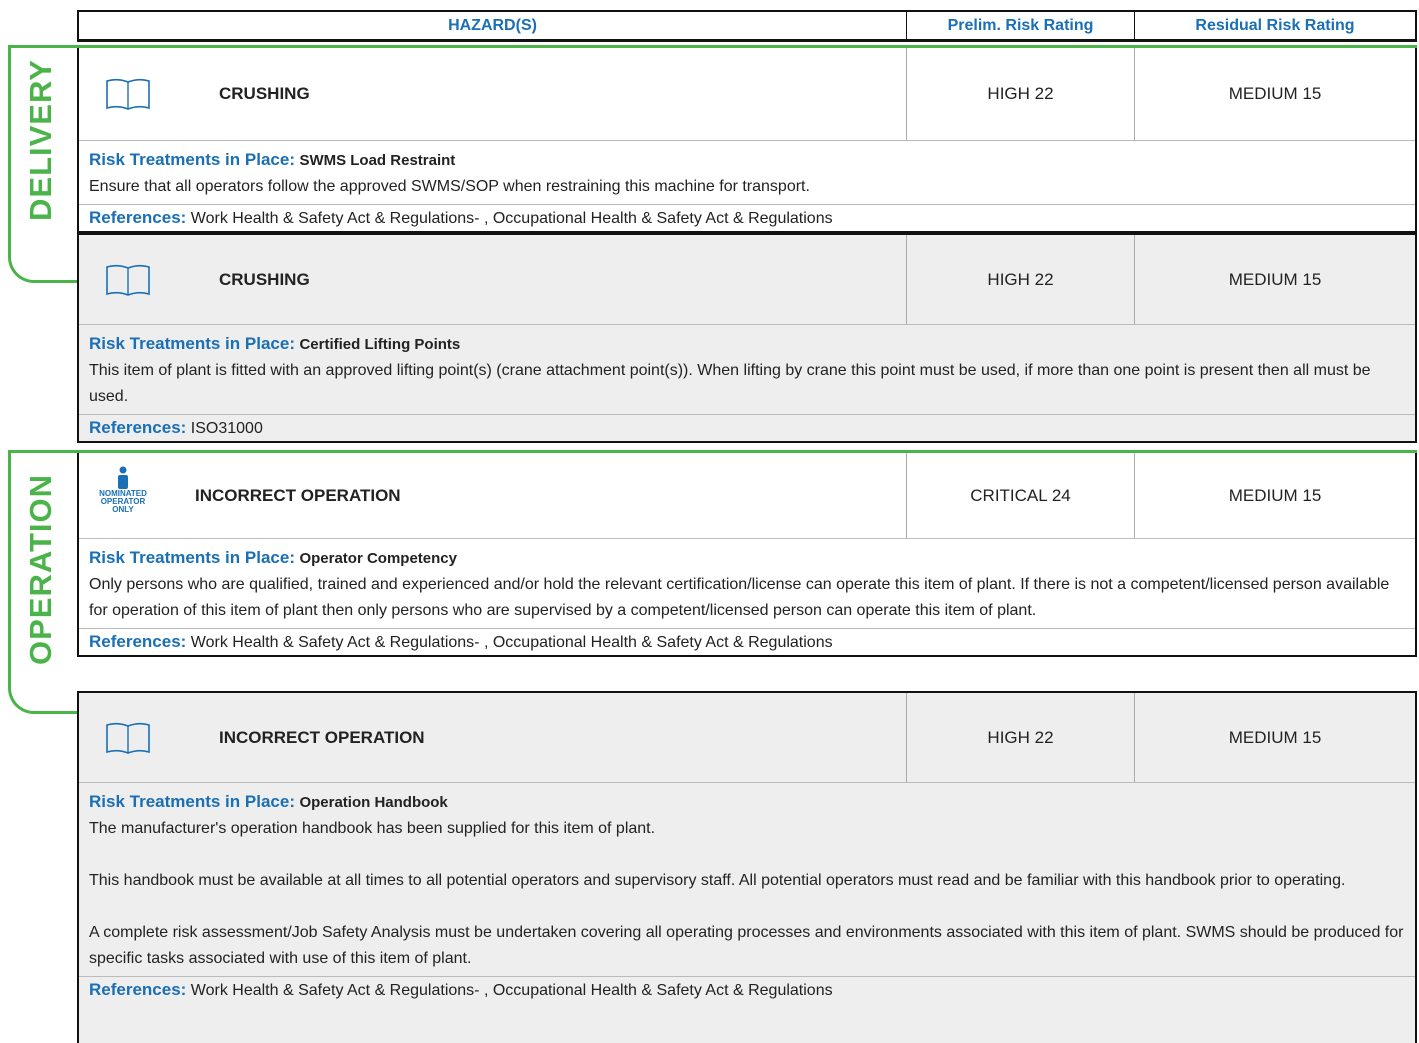  Describe the element at coordinates (1274, 25) in the screenshot. I see `header-residual-rating: Residual Risk Rating` at that location.